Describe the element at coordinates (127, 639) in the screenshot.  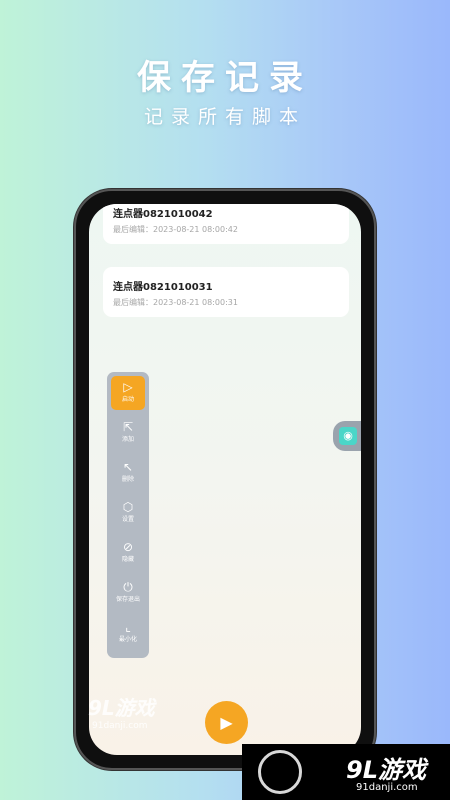
I see `toolbar-label: 最小化` at that location.